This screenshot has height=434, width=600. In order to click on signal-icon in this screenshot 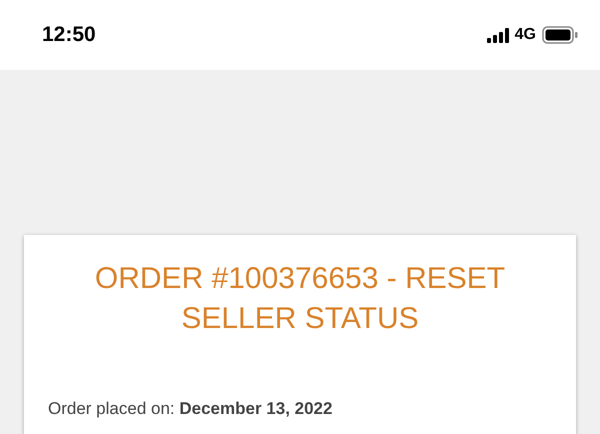, I will do `click(497, 35)`.